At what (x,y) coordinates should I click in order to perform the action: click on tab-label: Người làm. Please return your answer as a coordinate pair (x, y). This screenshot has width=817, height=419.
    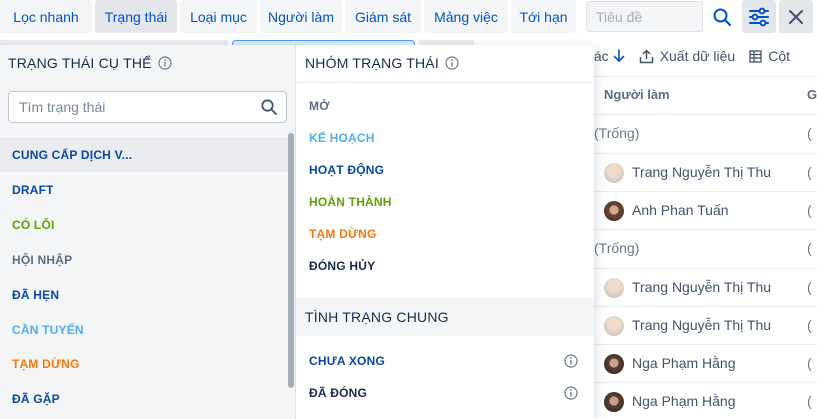
    Looking at the image, I should click on (300, 16).